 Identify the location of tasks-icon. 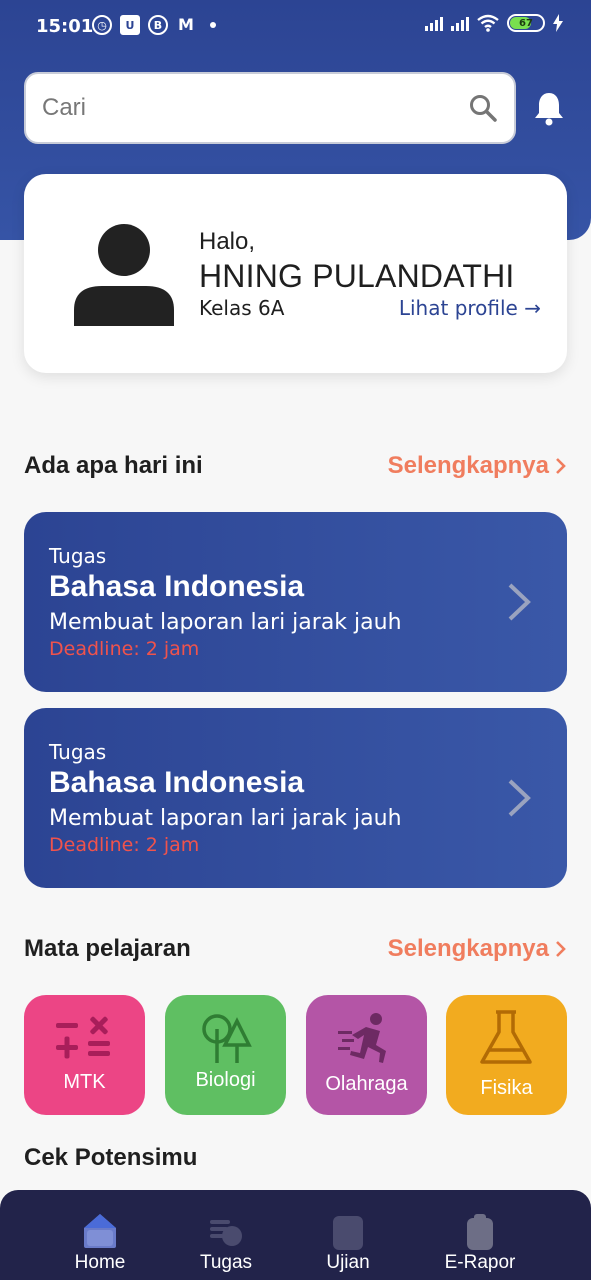
(226, 1233).